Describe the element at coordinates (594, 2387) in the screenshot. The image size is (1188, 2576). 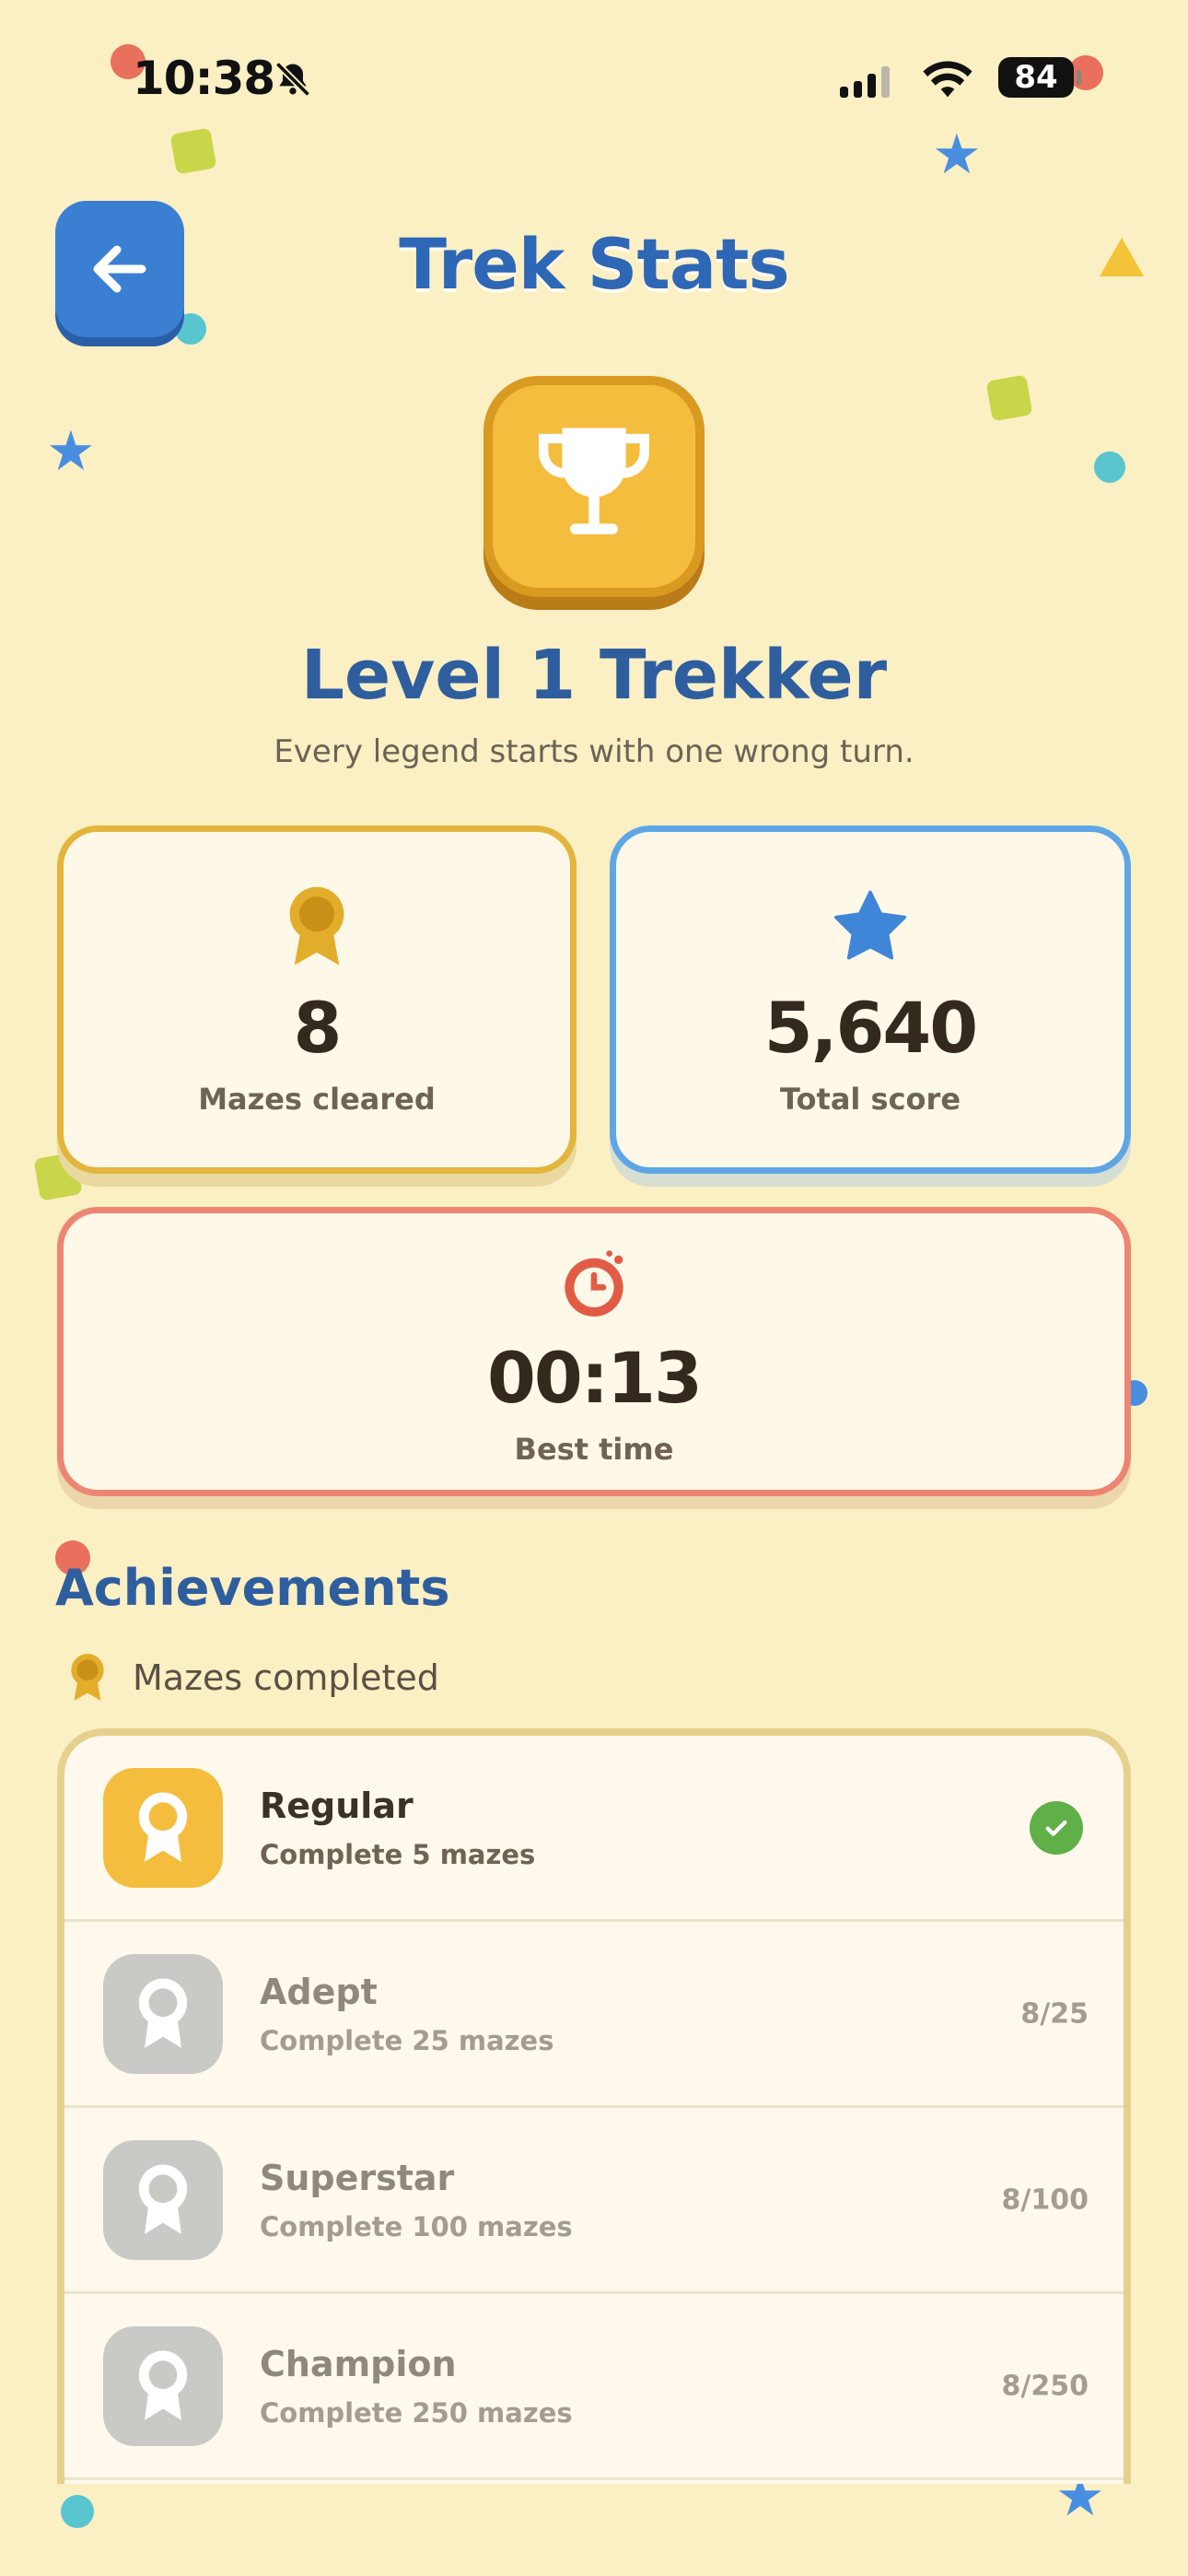
I see `achievement-row-champion: Champion Complete 250 mazes 8/250` at that location.